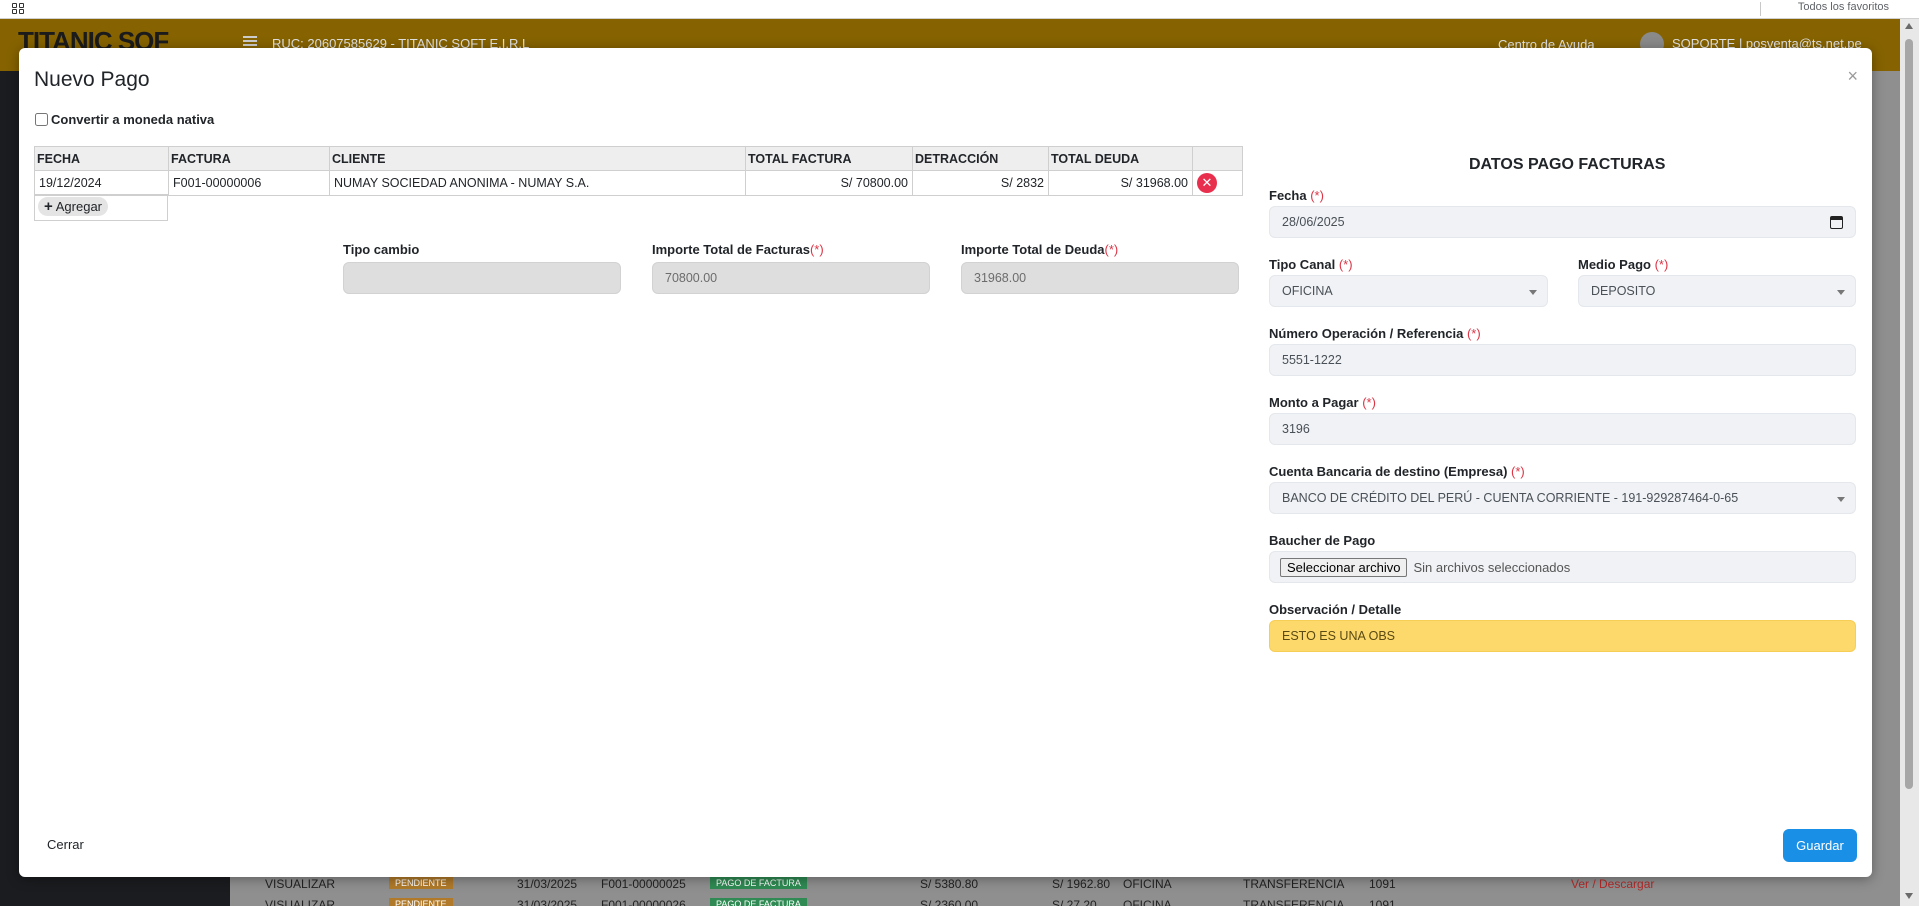 The image size is (1919, 906). Describe the element at coordinates (1313, 222) in the screenshot. I see `fecha-value: 28/06/2025` at that location.